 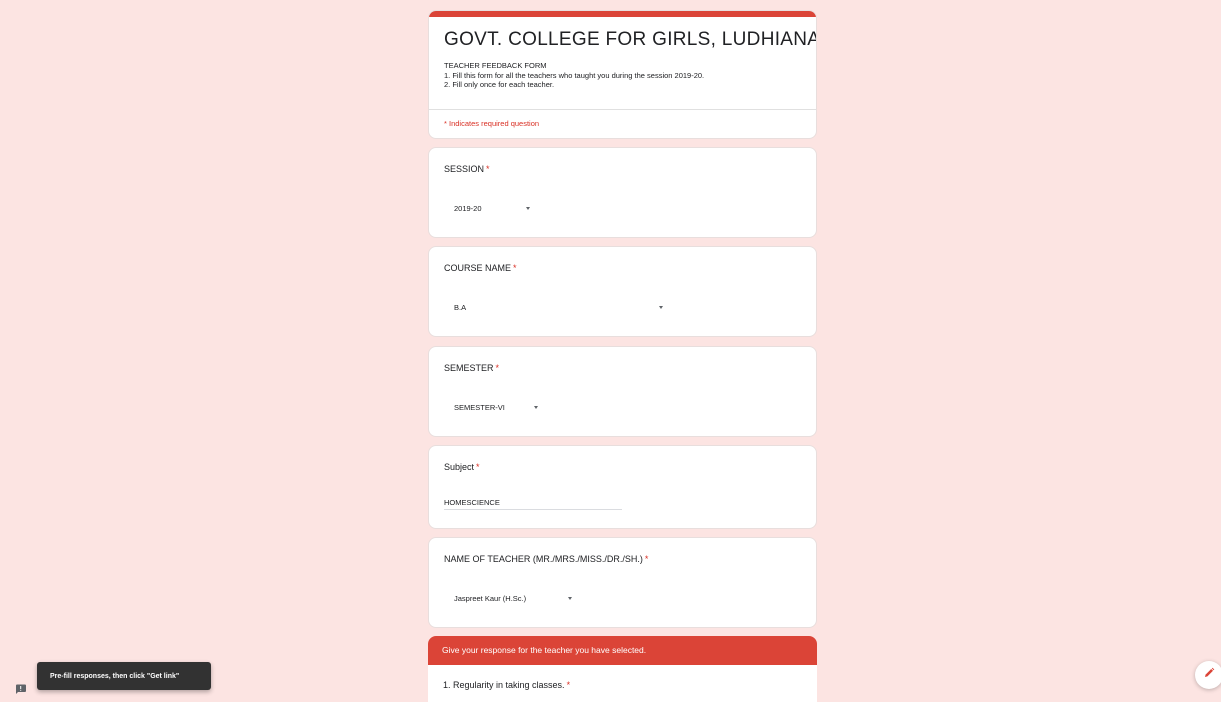 I want to click on question-label: SEMESTER, so click(x=469, y=368).